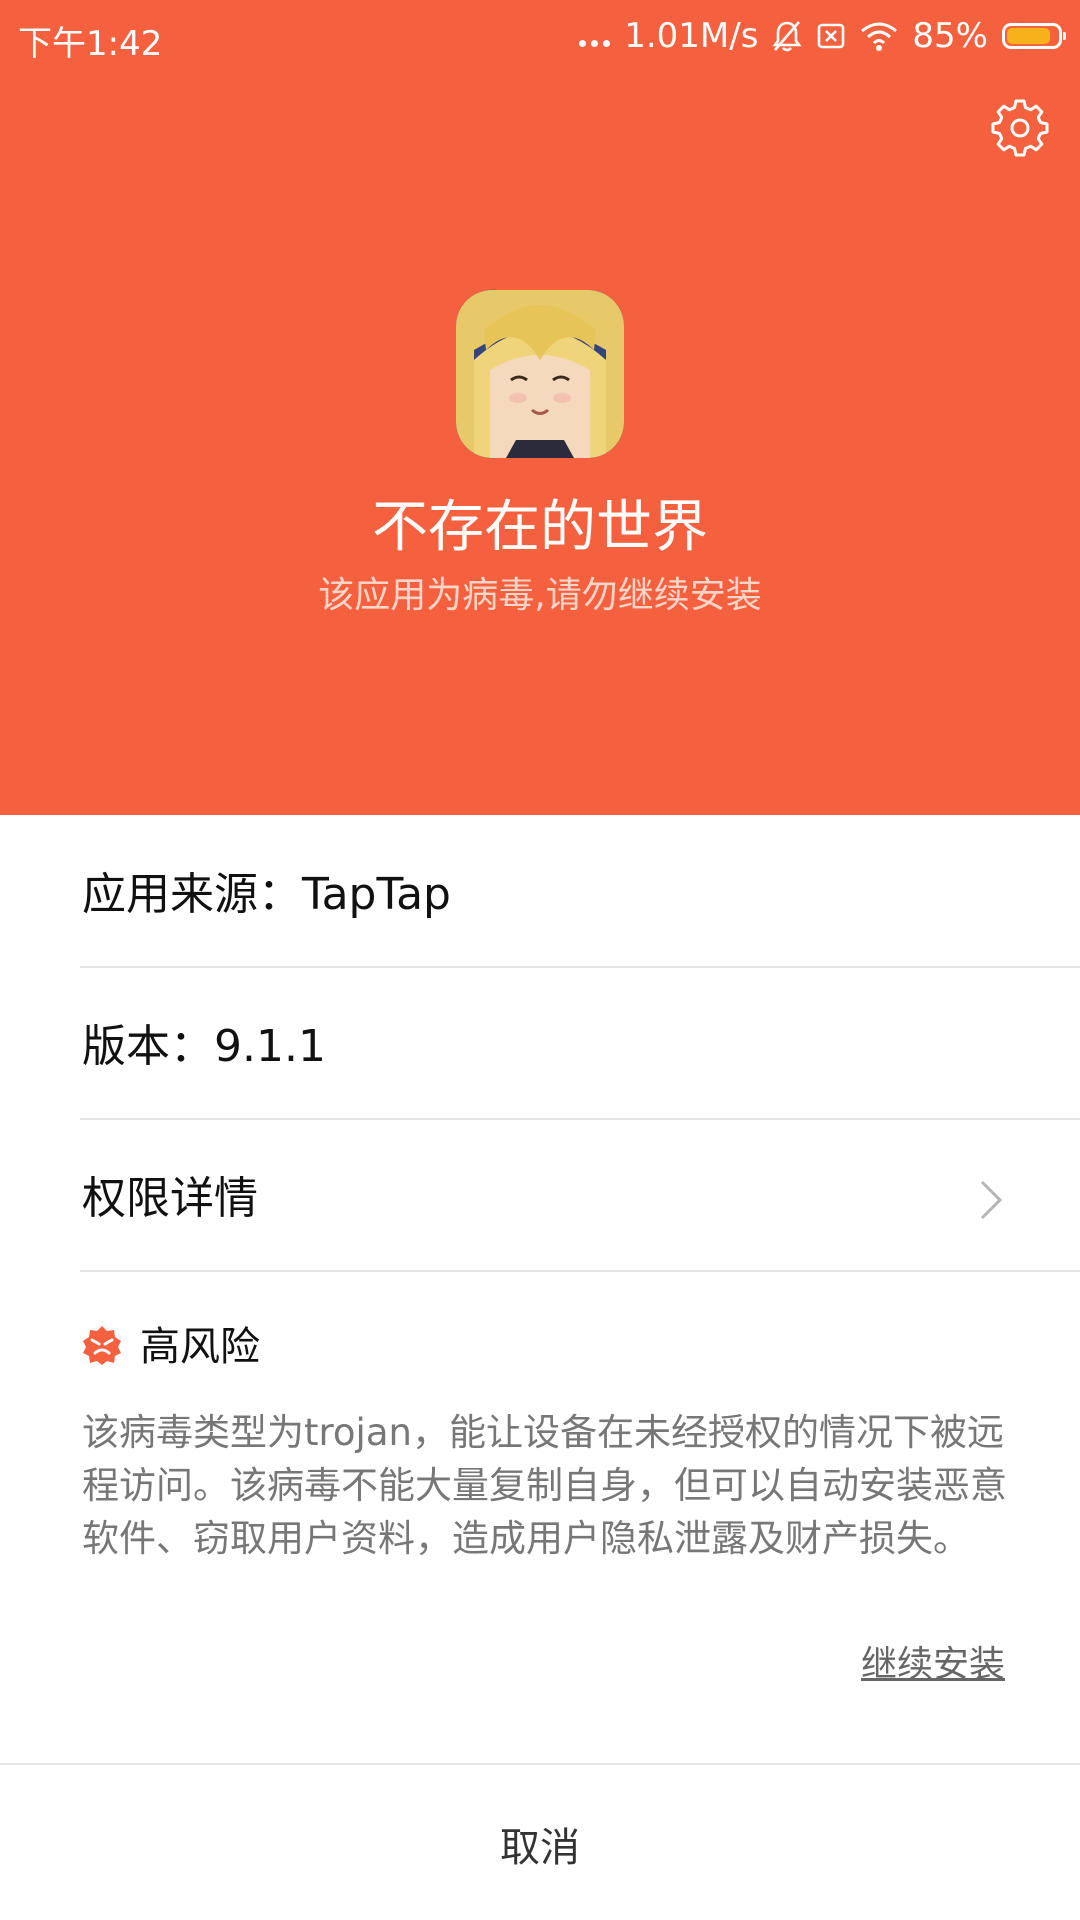 This screenshot has height=1920, width=1080. I want to click on permissions-row: 权限详情, so click(580, 1196).